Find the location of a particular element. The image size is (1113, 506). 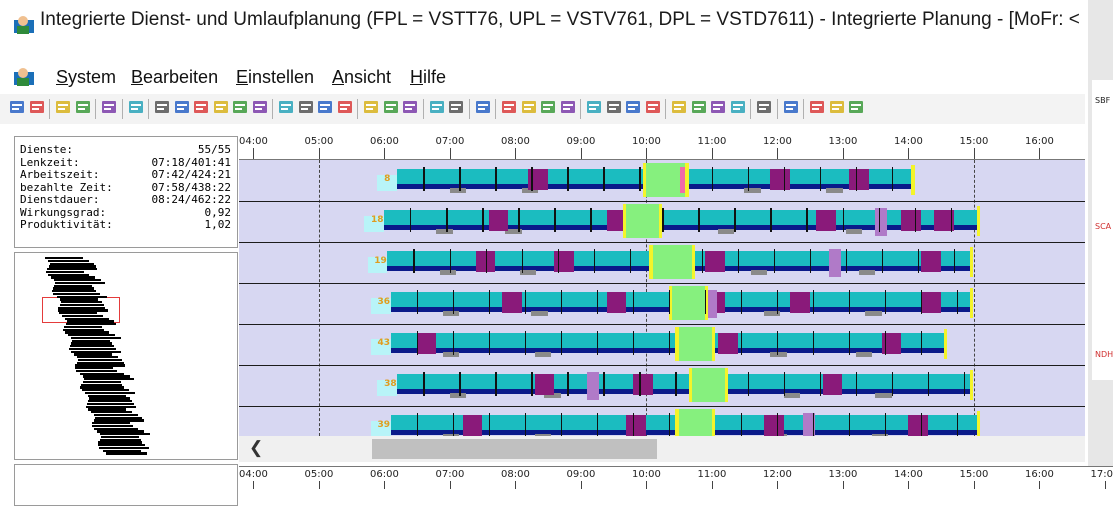

service-trip-bar is located at coordinates (849, 391).